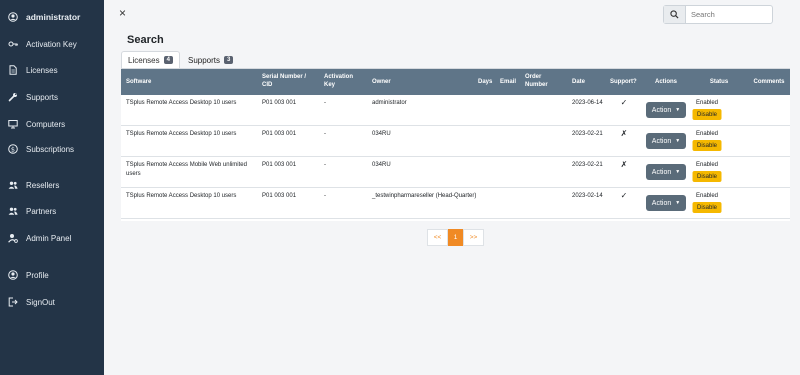  I want to click on key-icon, so click(13, 44).